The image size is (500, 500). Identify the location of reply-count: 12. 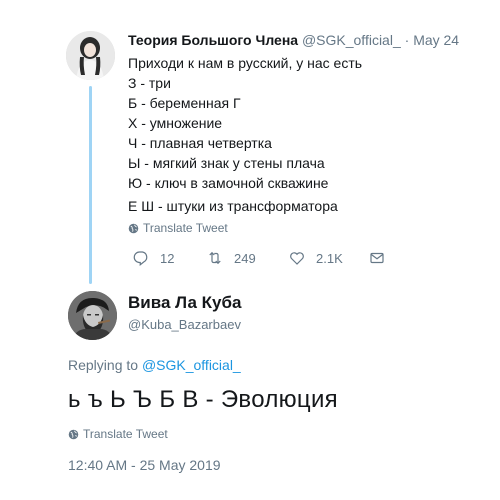
(167, 258).